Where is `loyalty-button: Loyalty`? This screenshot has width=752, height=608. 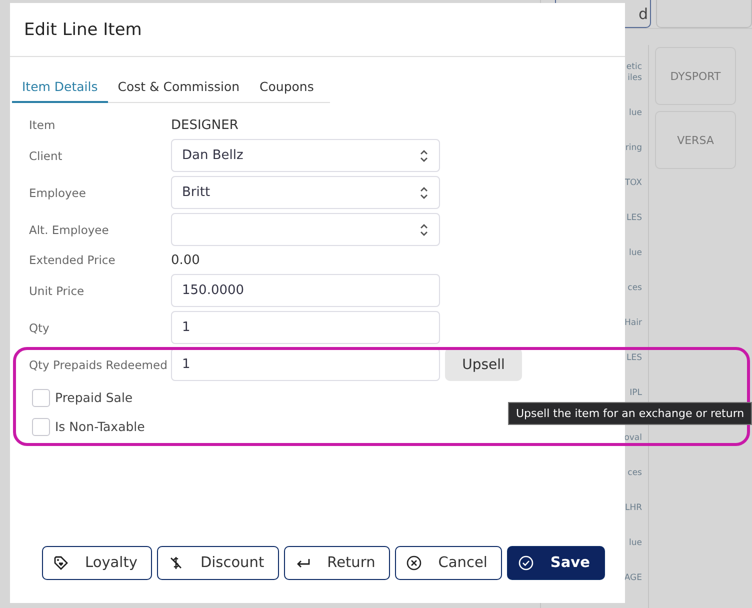
loyalty-button: Loyalty is located at coordinates (97, 563).